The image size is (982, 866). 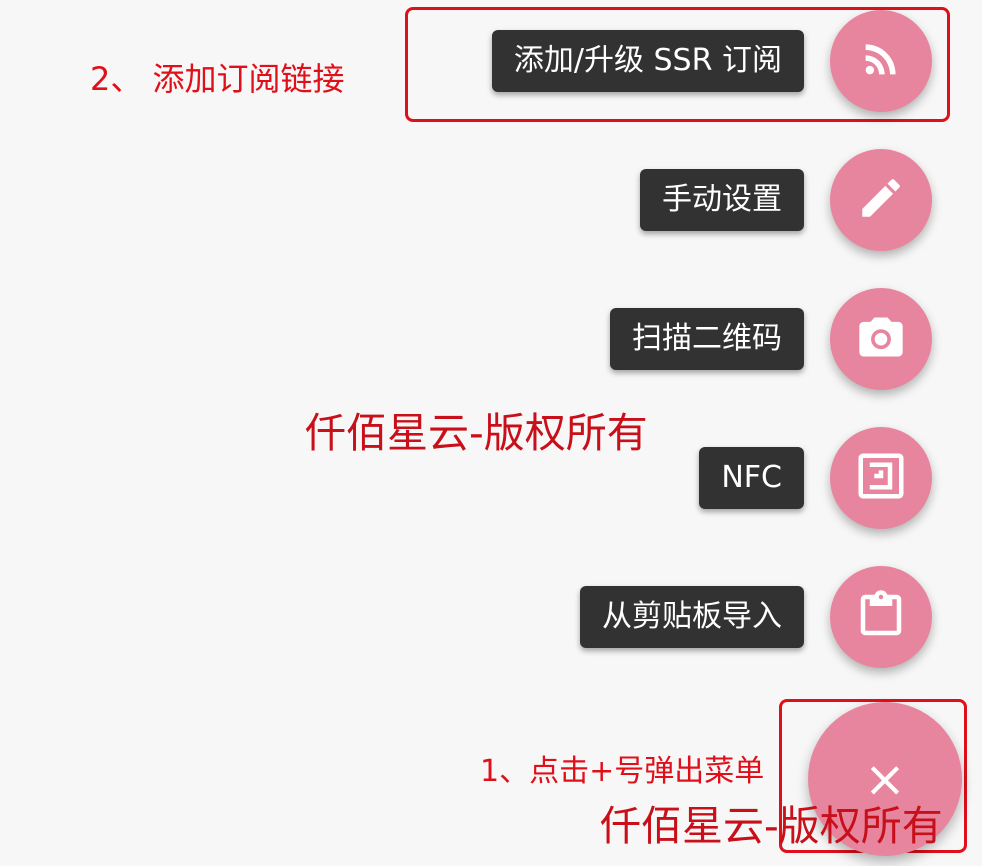 I want to click on menu-item-import-clipboard: 从剪贴板导入, so click(x=756, y=617).